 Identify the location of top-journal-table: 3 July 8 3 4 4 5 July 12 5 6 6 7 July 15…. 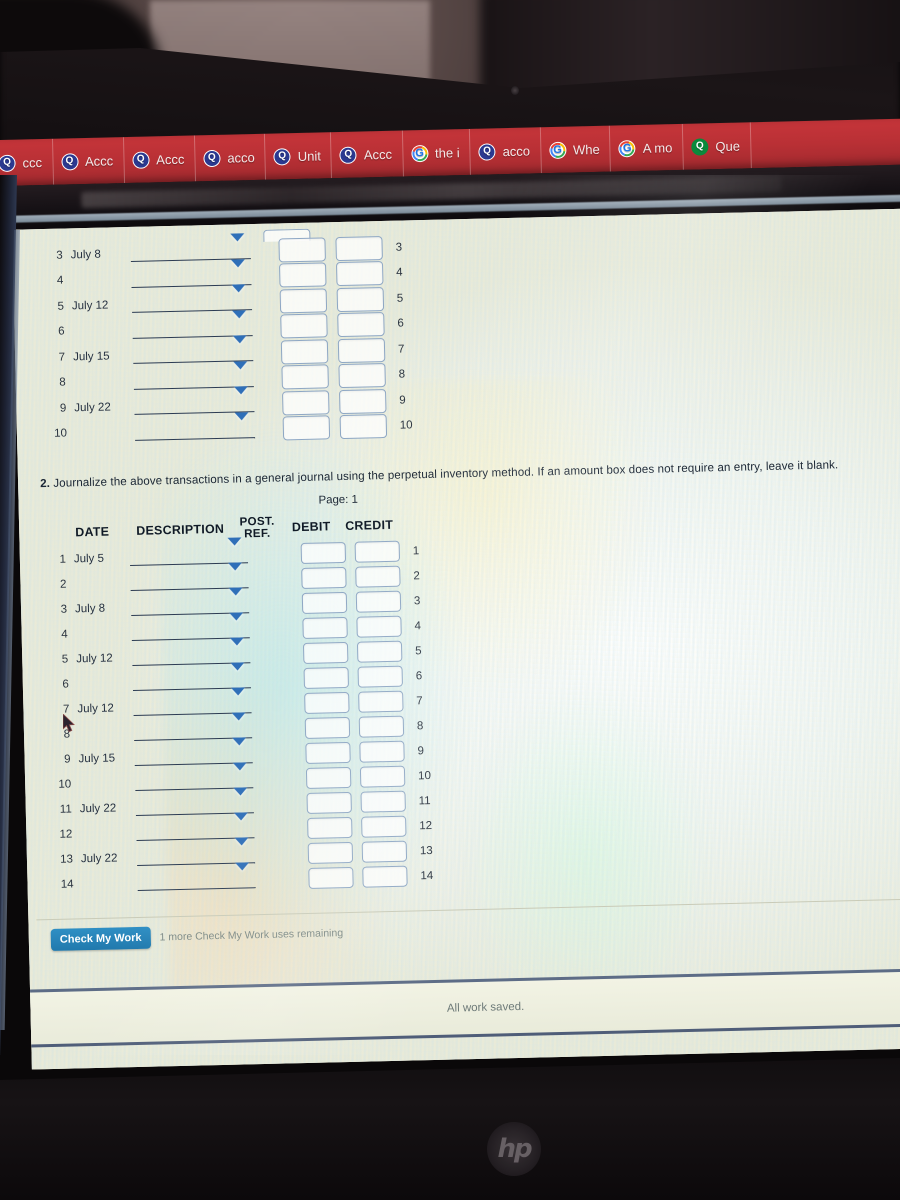
(230, 340).